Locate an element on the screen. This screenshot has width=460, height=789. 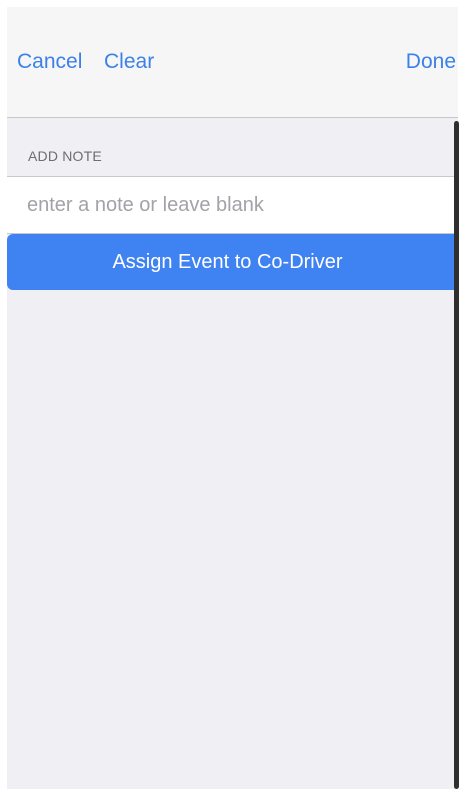
done-button: Done is located at coordinates (431, 62).